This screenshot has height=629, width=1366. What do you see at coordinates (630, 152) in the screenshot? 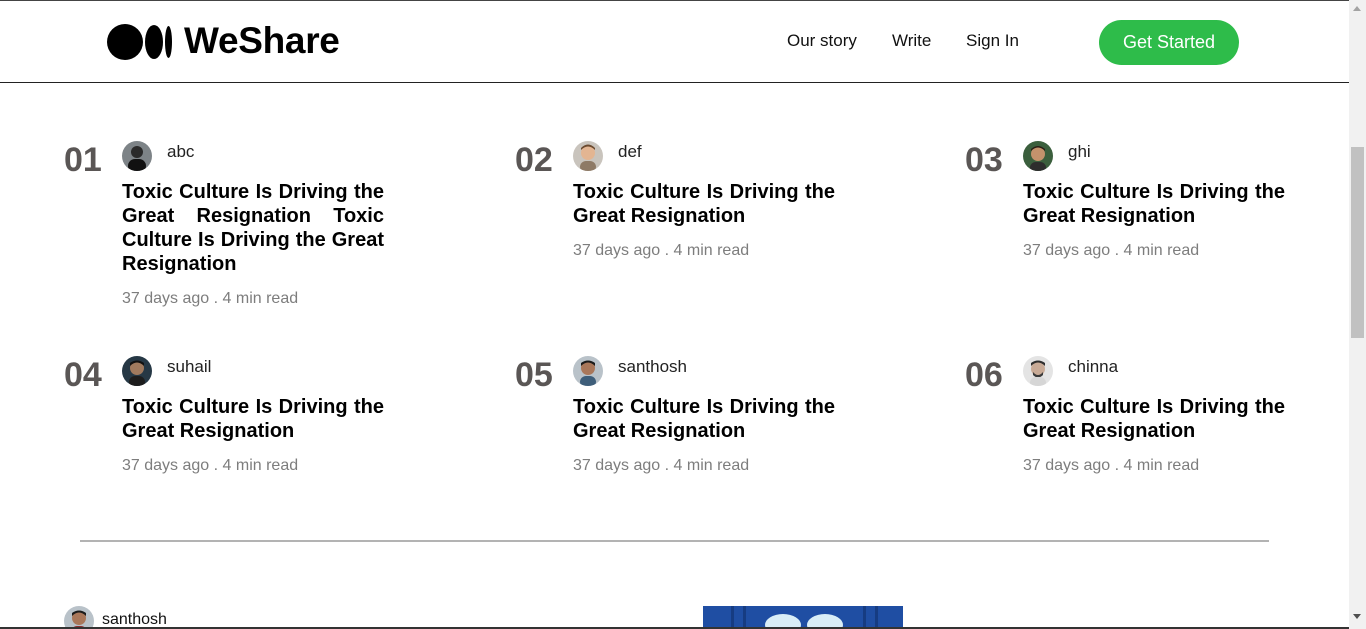
I see `author-name: def` at bounding box center [630, 152].